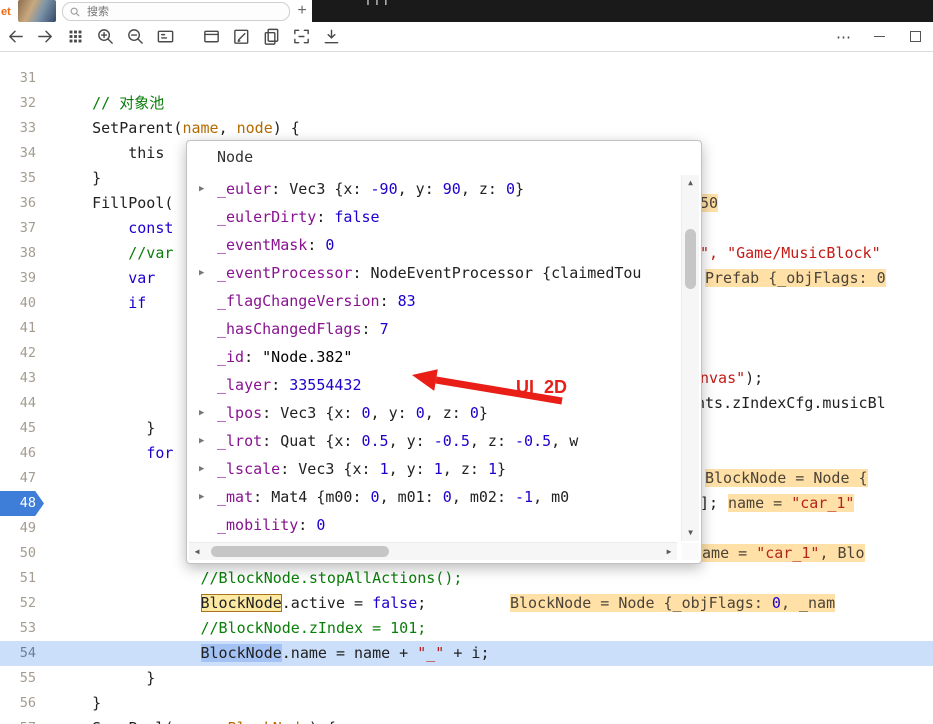  What do you see at coordinates (75, 37) in the screenshot?
I see `apps-grid-button` at bounding box center [75, 37].